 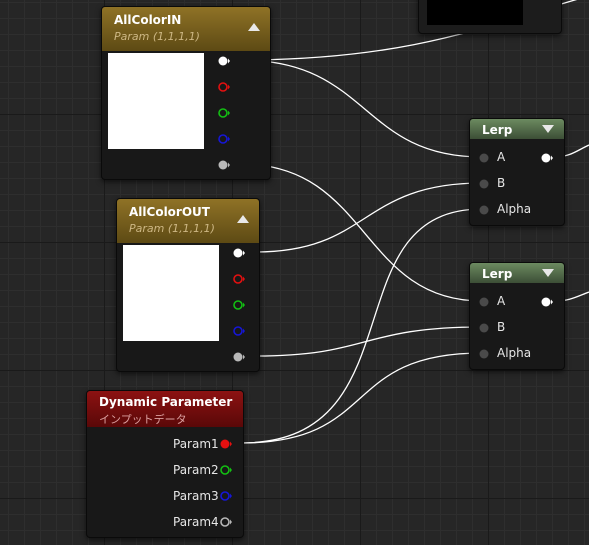 I want to click on node-allcolorout: AllColorOUT Param (1,1,1,1), so click(x=188, y=285).